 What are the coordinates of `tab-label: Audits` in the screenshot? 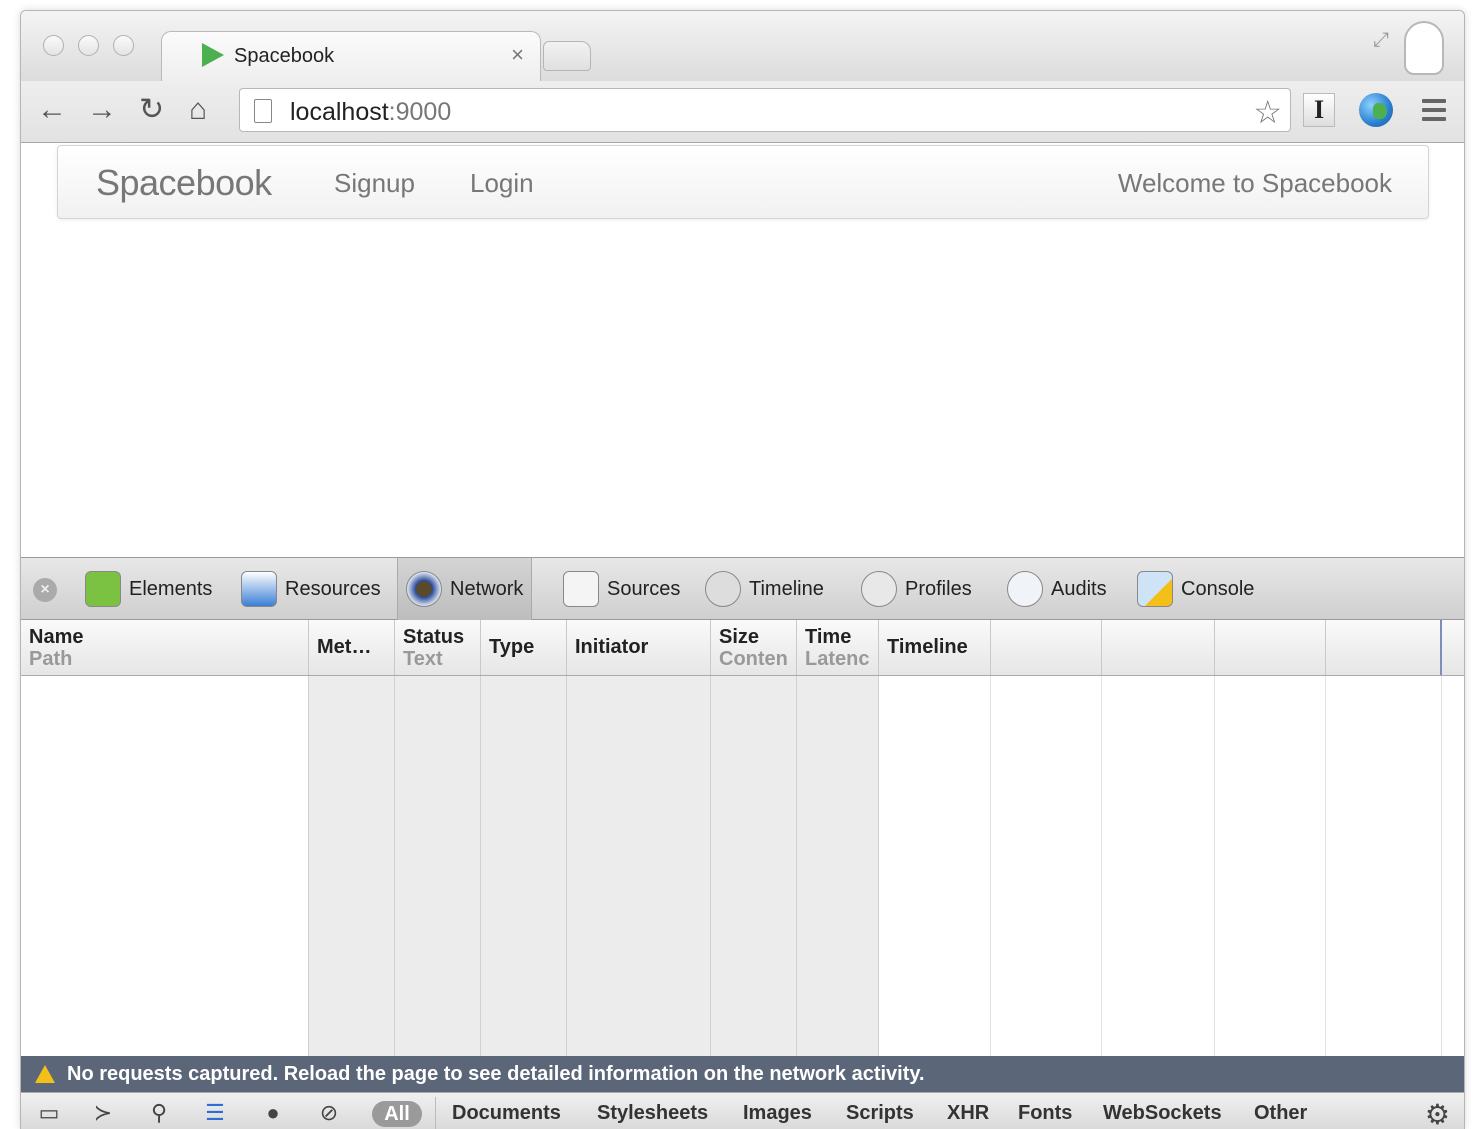 It's located at (1079, 588).